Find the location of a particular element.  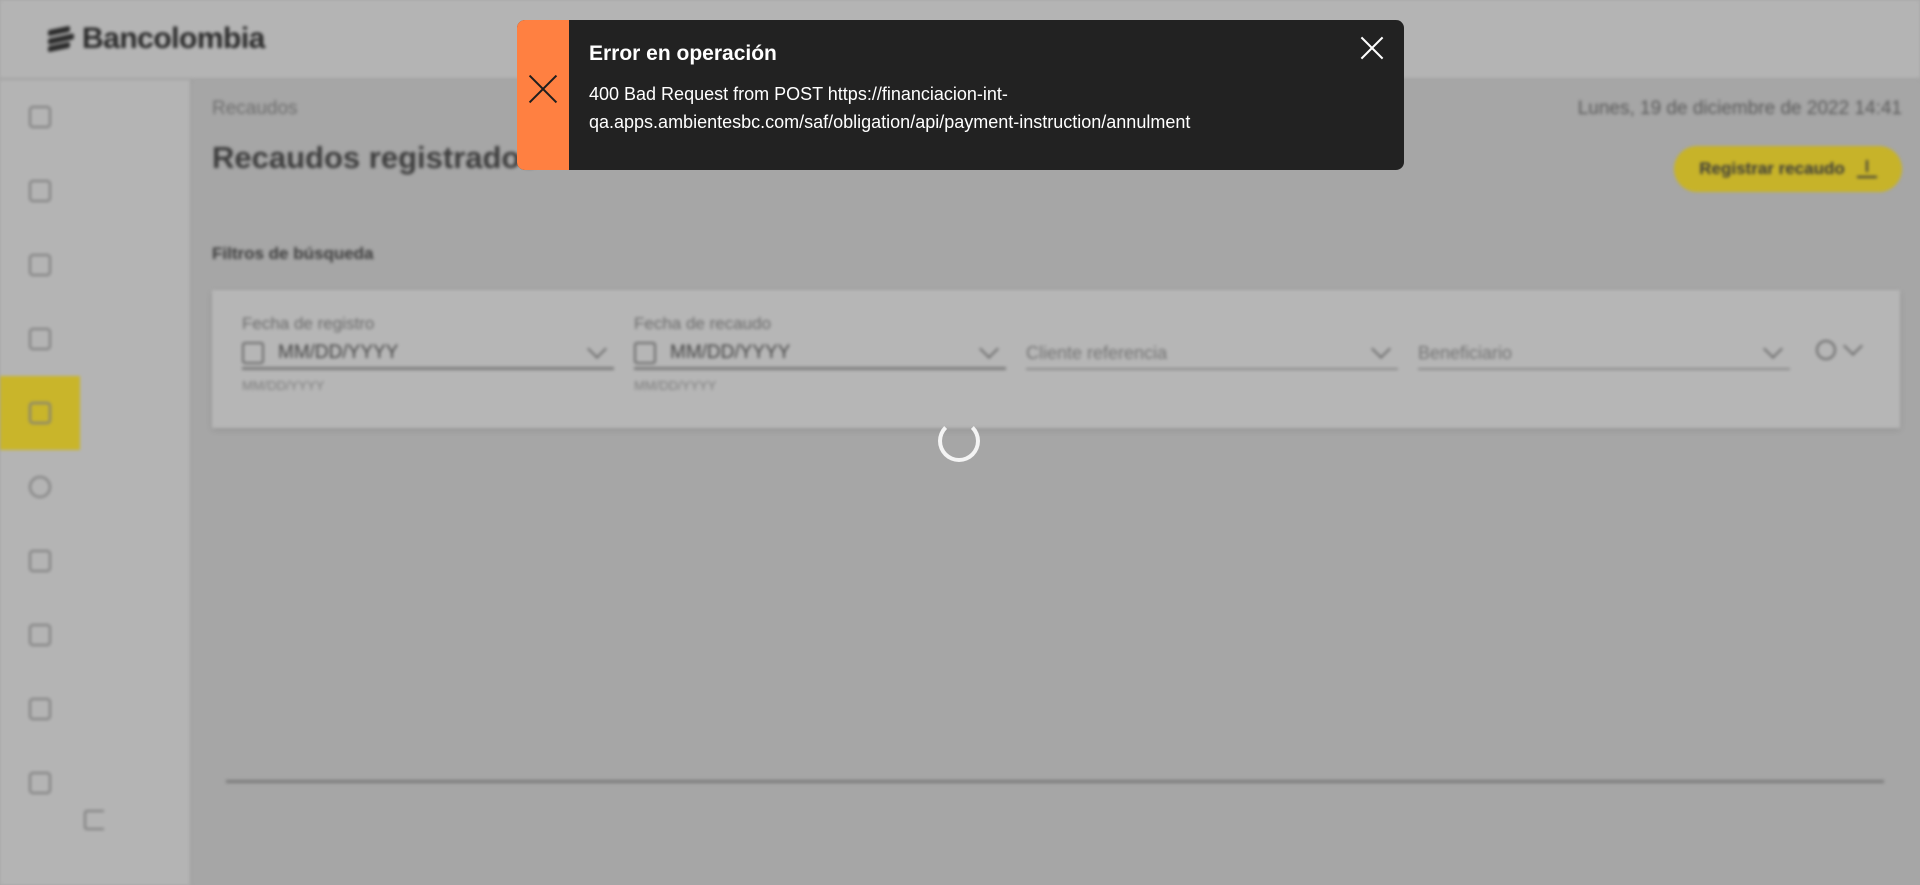

file-icon is located at coordinates (40, 561).